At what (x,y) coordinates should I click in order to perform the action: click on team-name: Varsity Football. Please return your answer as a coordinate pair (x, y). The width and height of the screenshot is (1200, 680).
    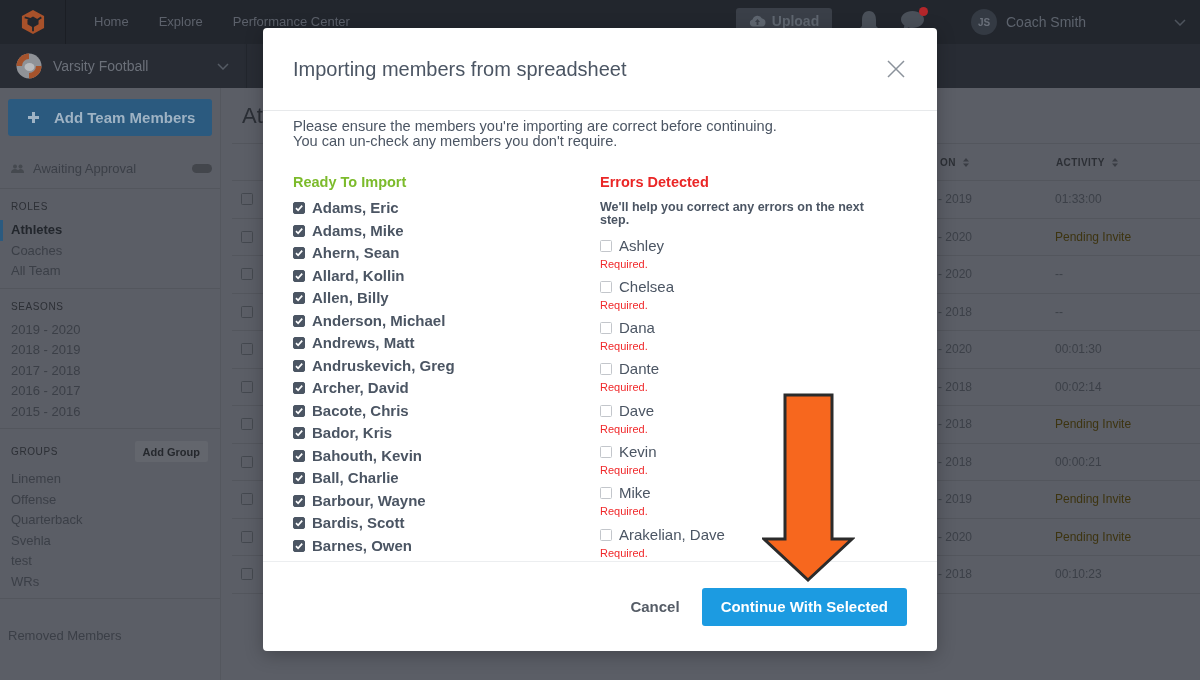
    Looking at the image, I should click on (101, 66).